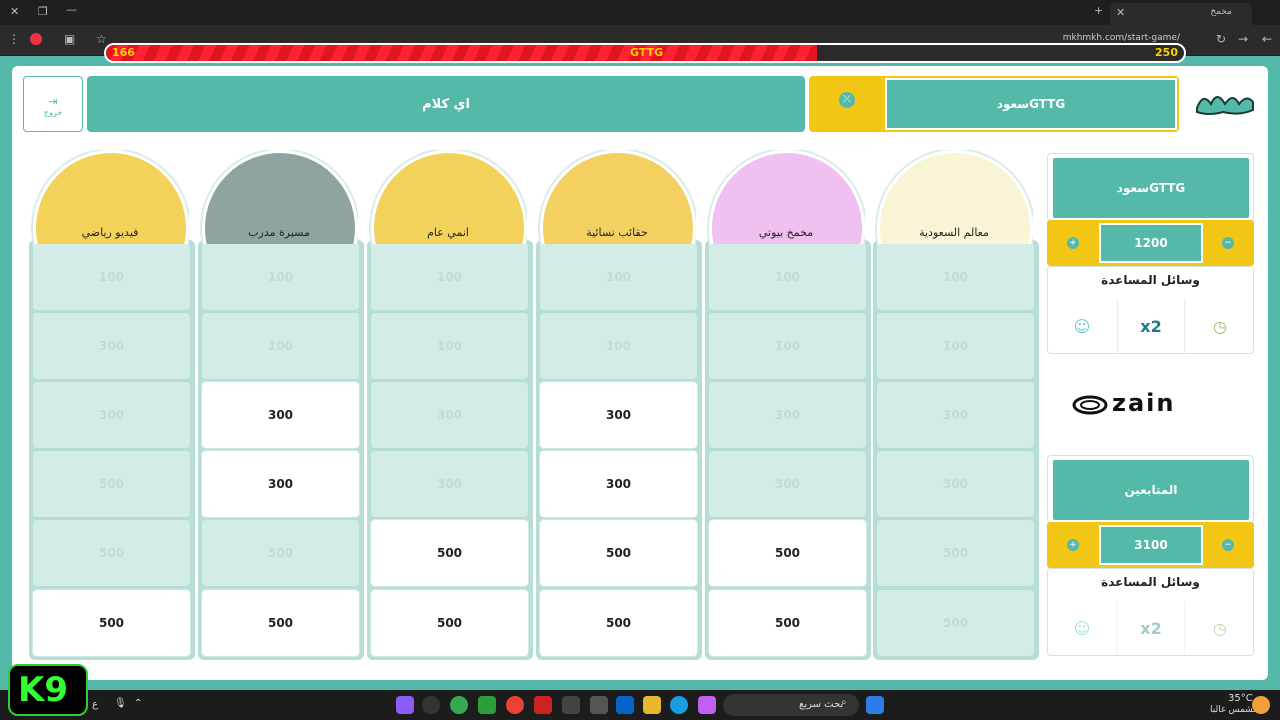  I want to click on category-label: مخمخ بيوتي, so click(786, 232).